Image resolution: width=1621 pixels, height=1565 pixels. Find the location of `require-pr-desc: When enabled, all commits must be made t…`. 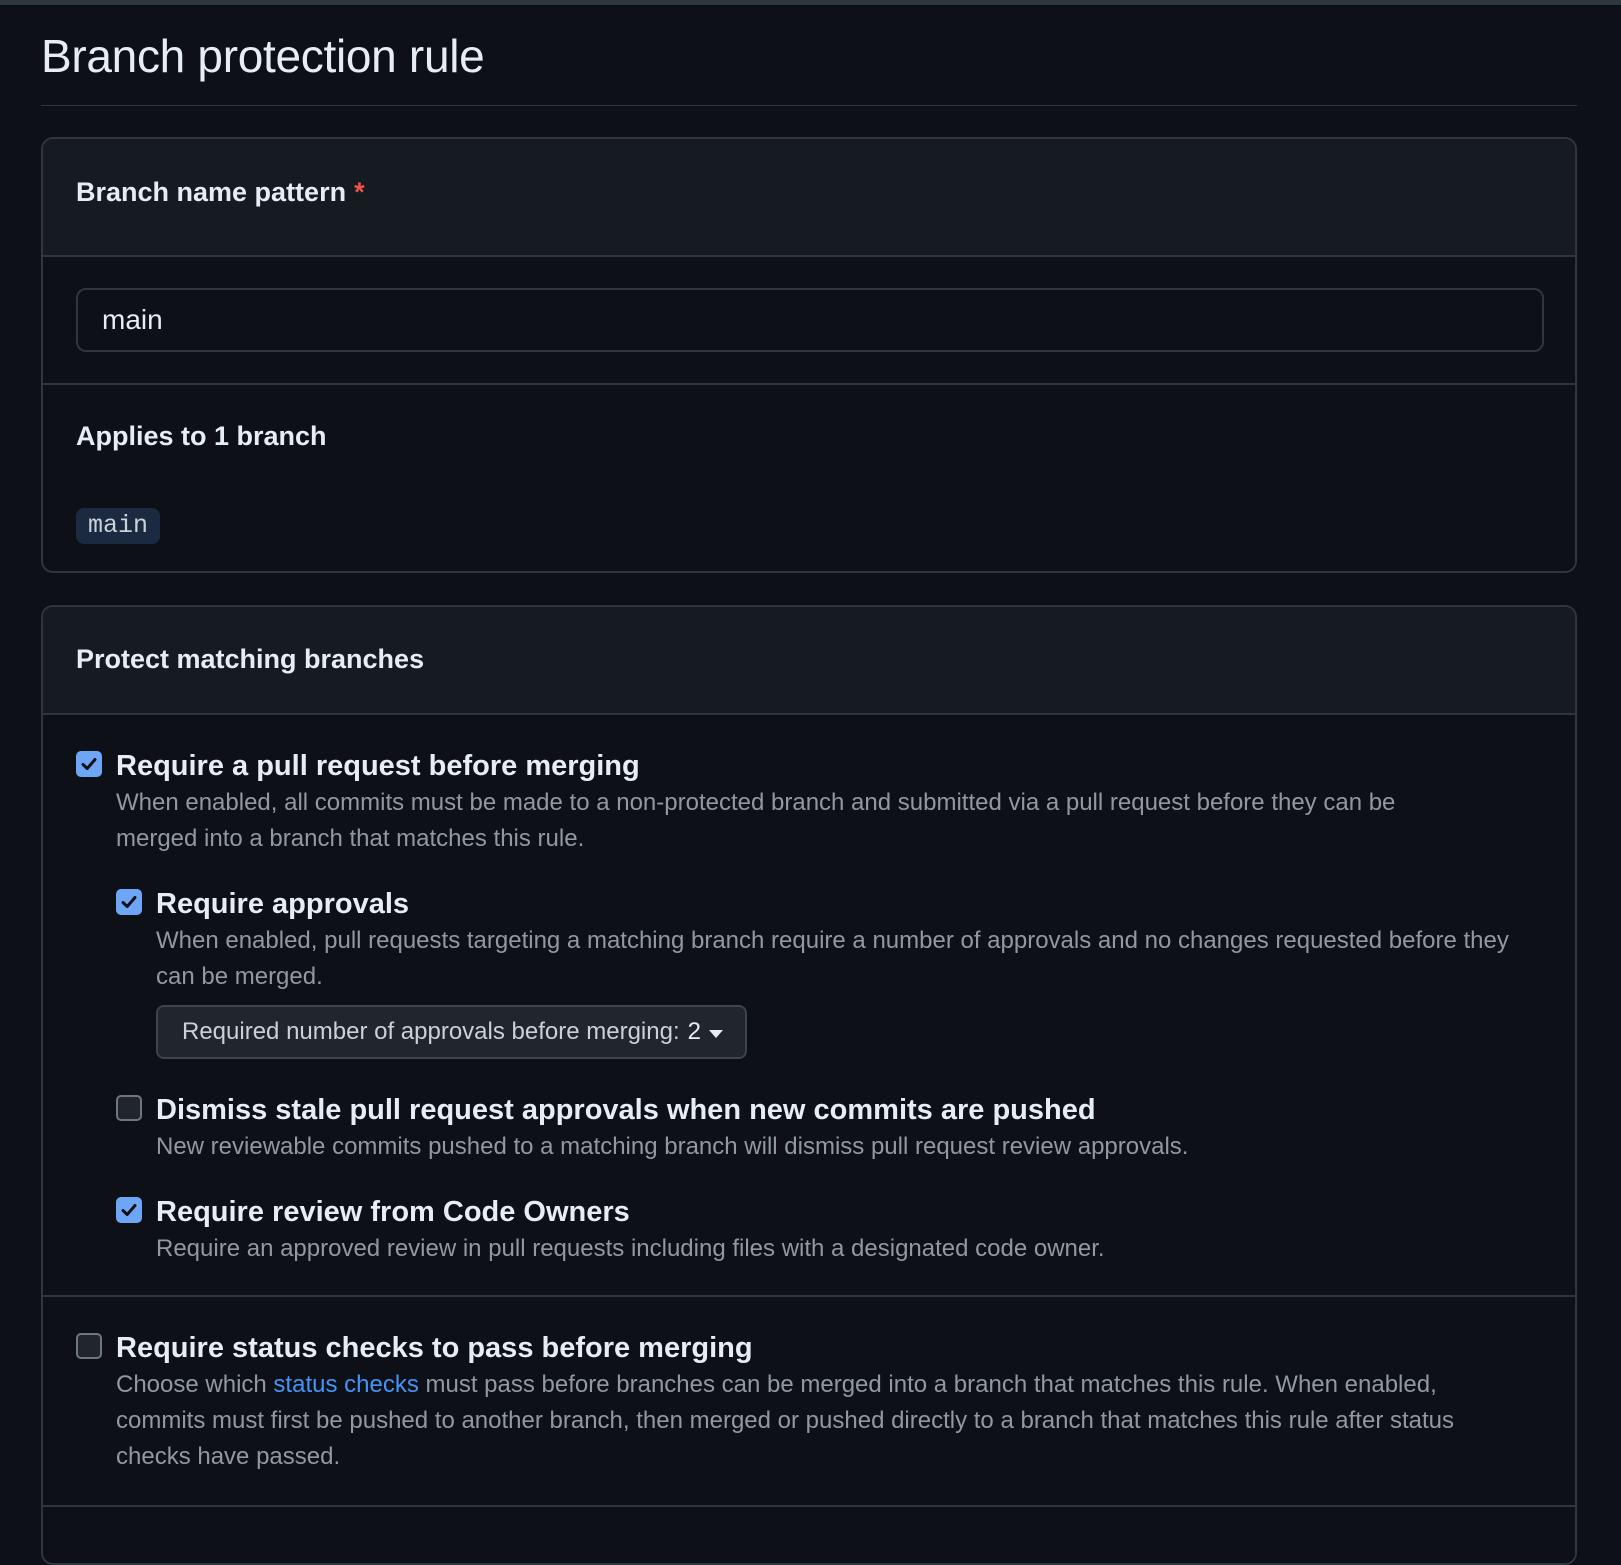

require-pr-desc: When enabled, all commits must be made t… is located at coordinates (756, 820).